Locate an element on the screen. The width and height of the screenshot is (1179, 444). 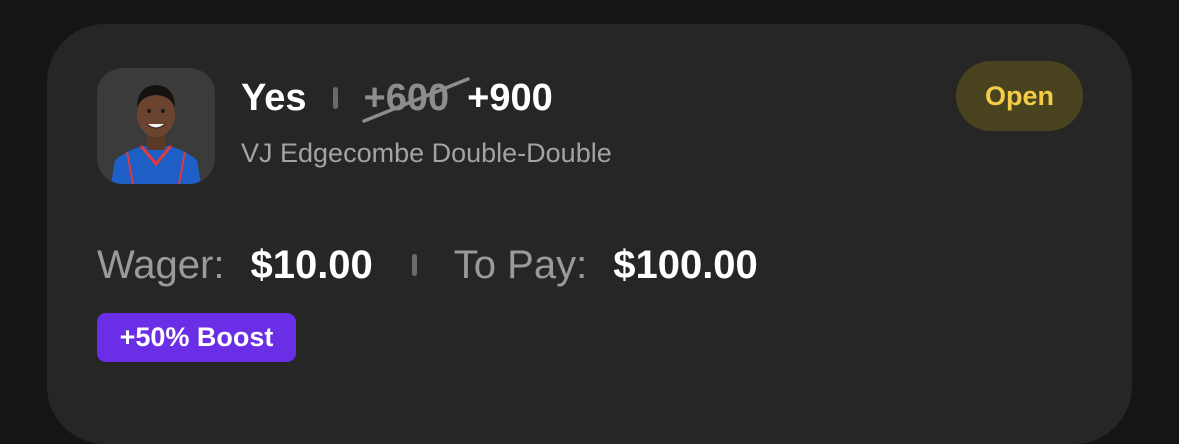
player-headshot-icon is located at coordinates (156, 126).